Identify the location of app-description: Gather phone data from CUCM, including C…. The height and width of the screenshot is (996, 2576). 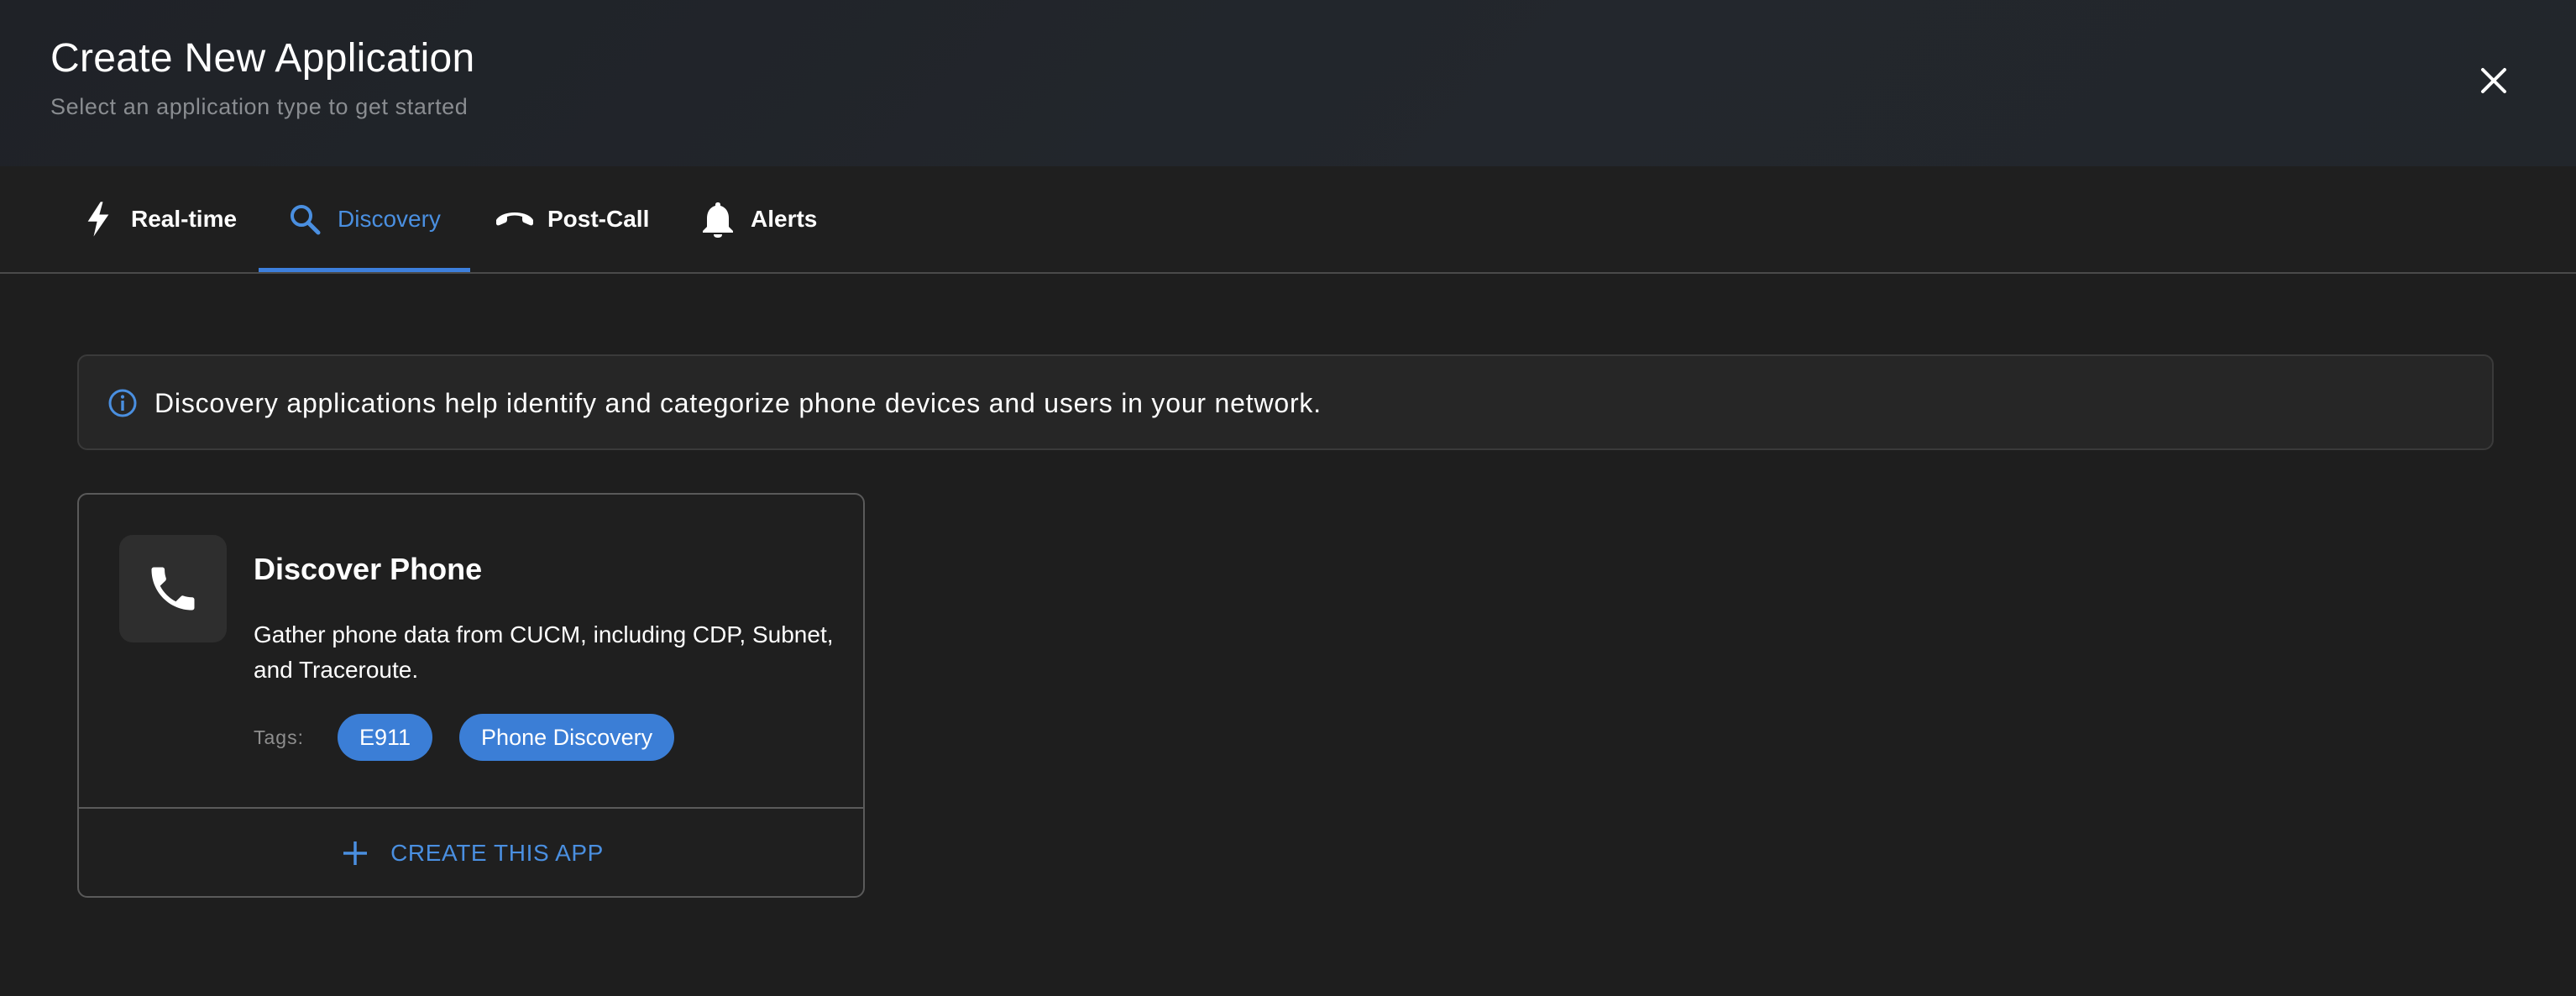
(544, 652).